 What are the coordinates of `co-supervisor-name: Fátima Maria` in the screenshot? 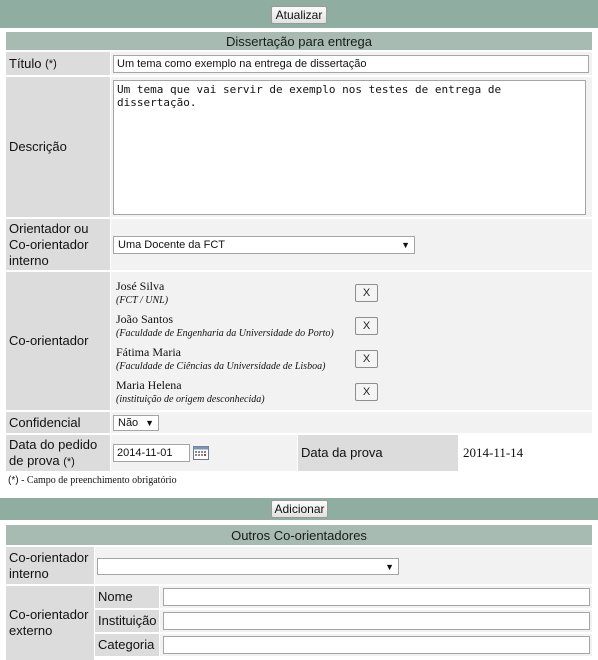 It's located at (148, 352).